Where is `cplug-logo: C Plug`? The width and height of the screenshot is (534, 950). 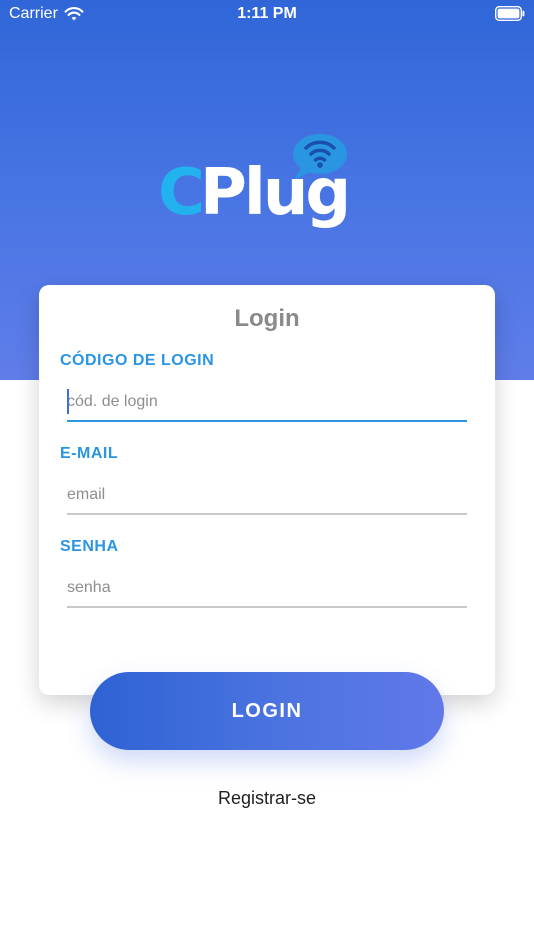 cplug-logo: C Plug is located at coordinates (254, 182).